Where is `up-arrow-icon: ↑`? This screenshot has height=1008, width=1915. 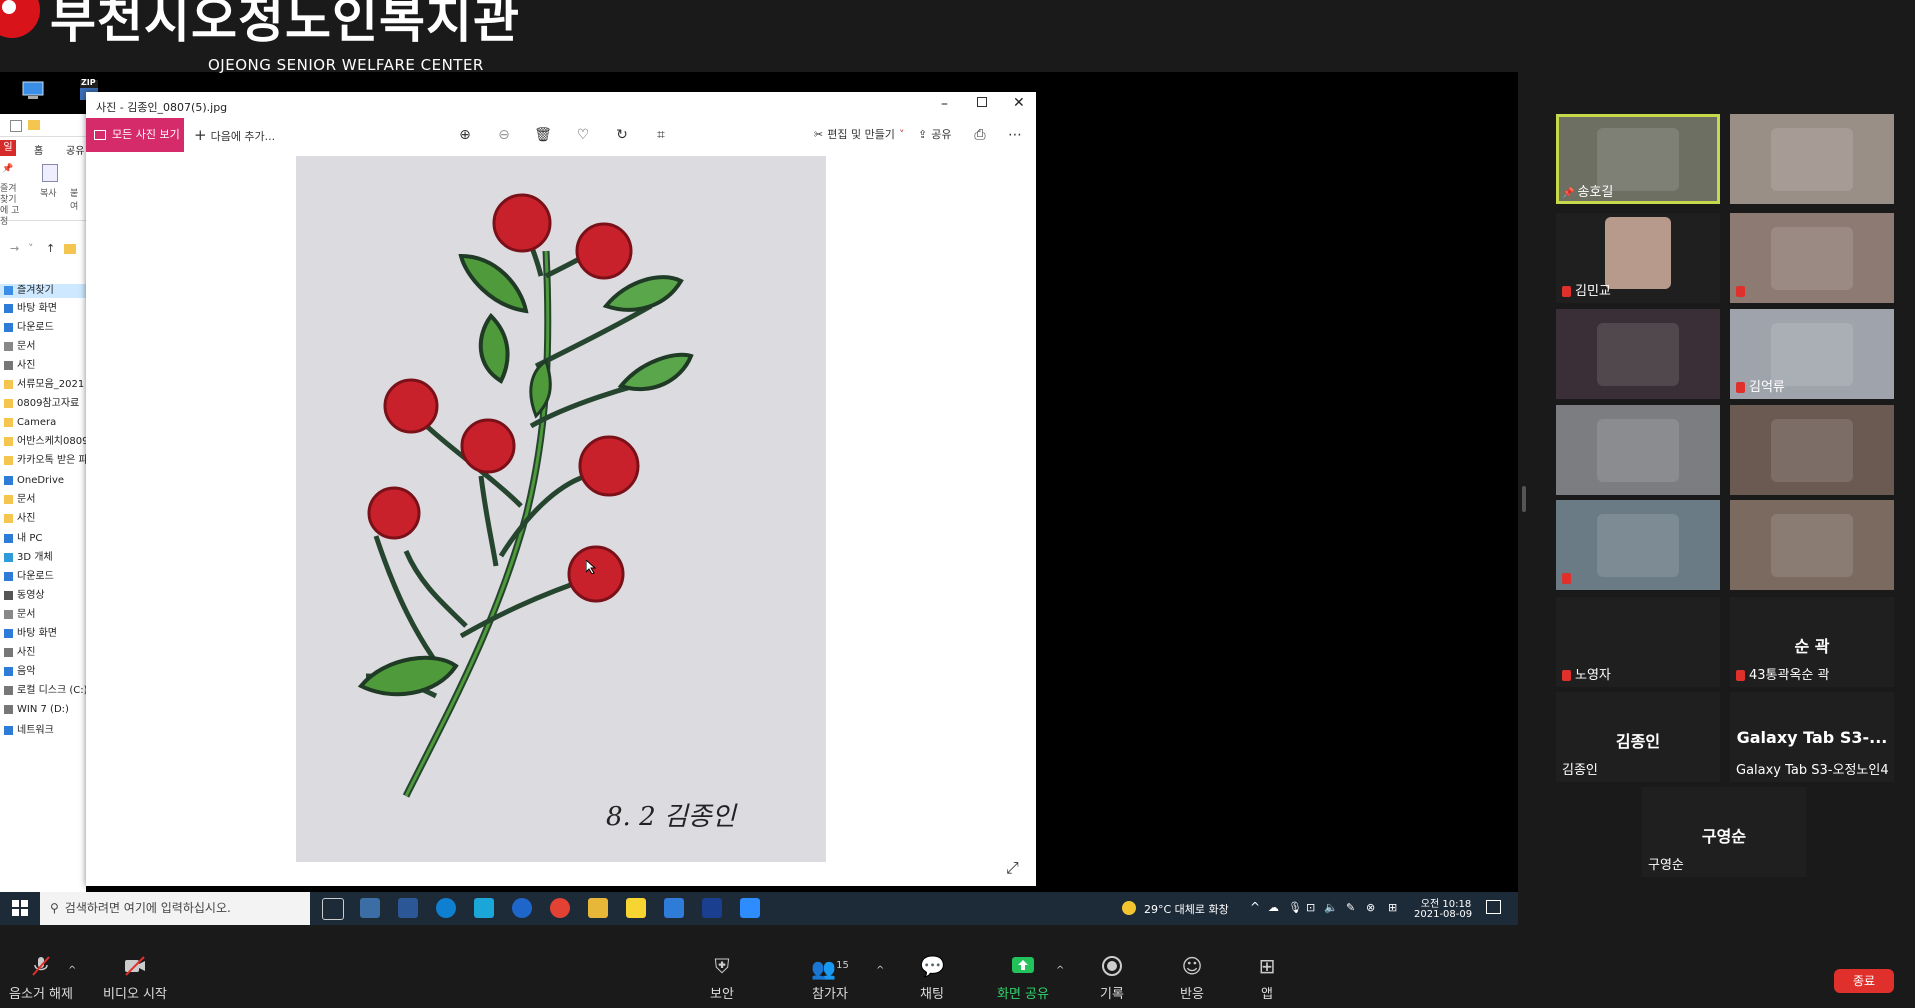
up-arrow-icon: ↑ is located at coordinates (50, 248).